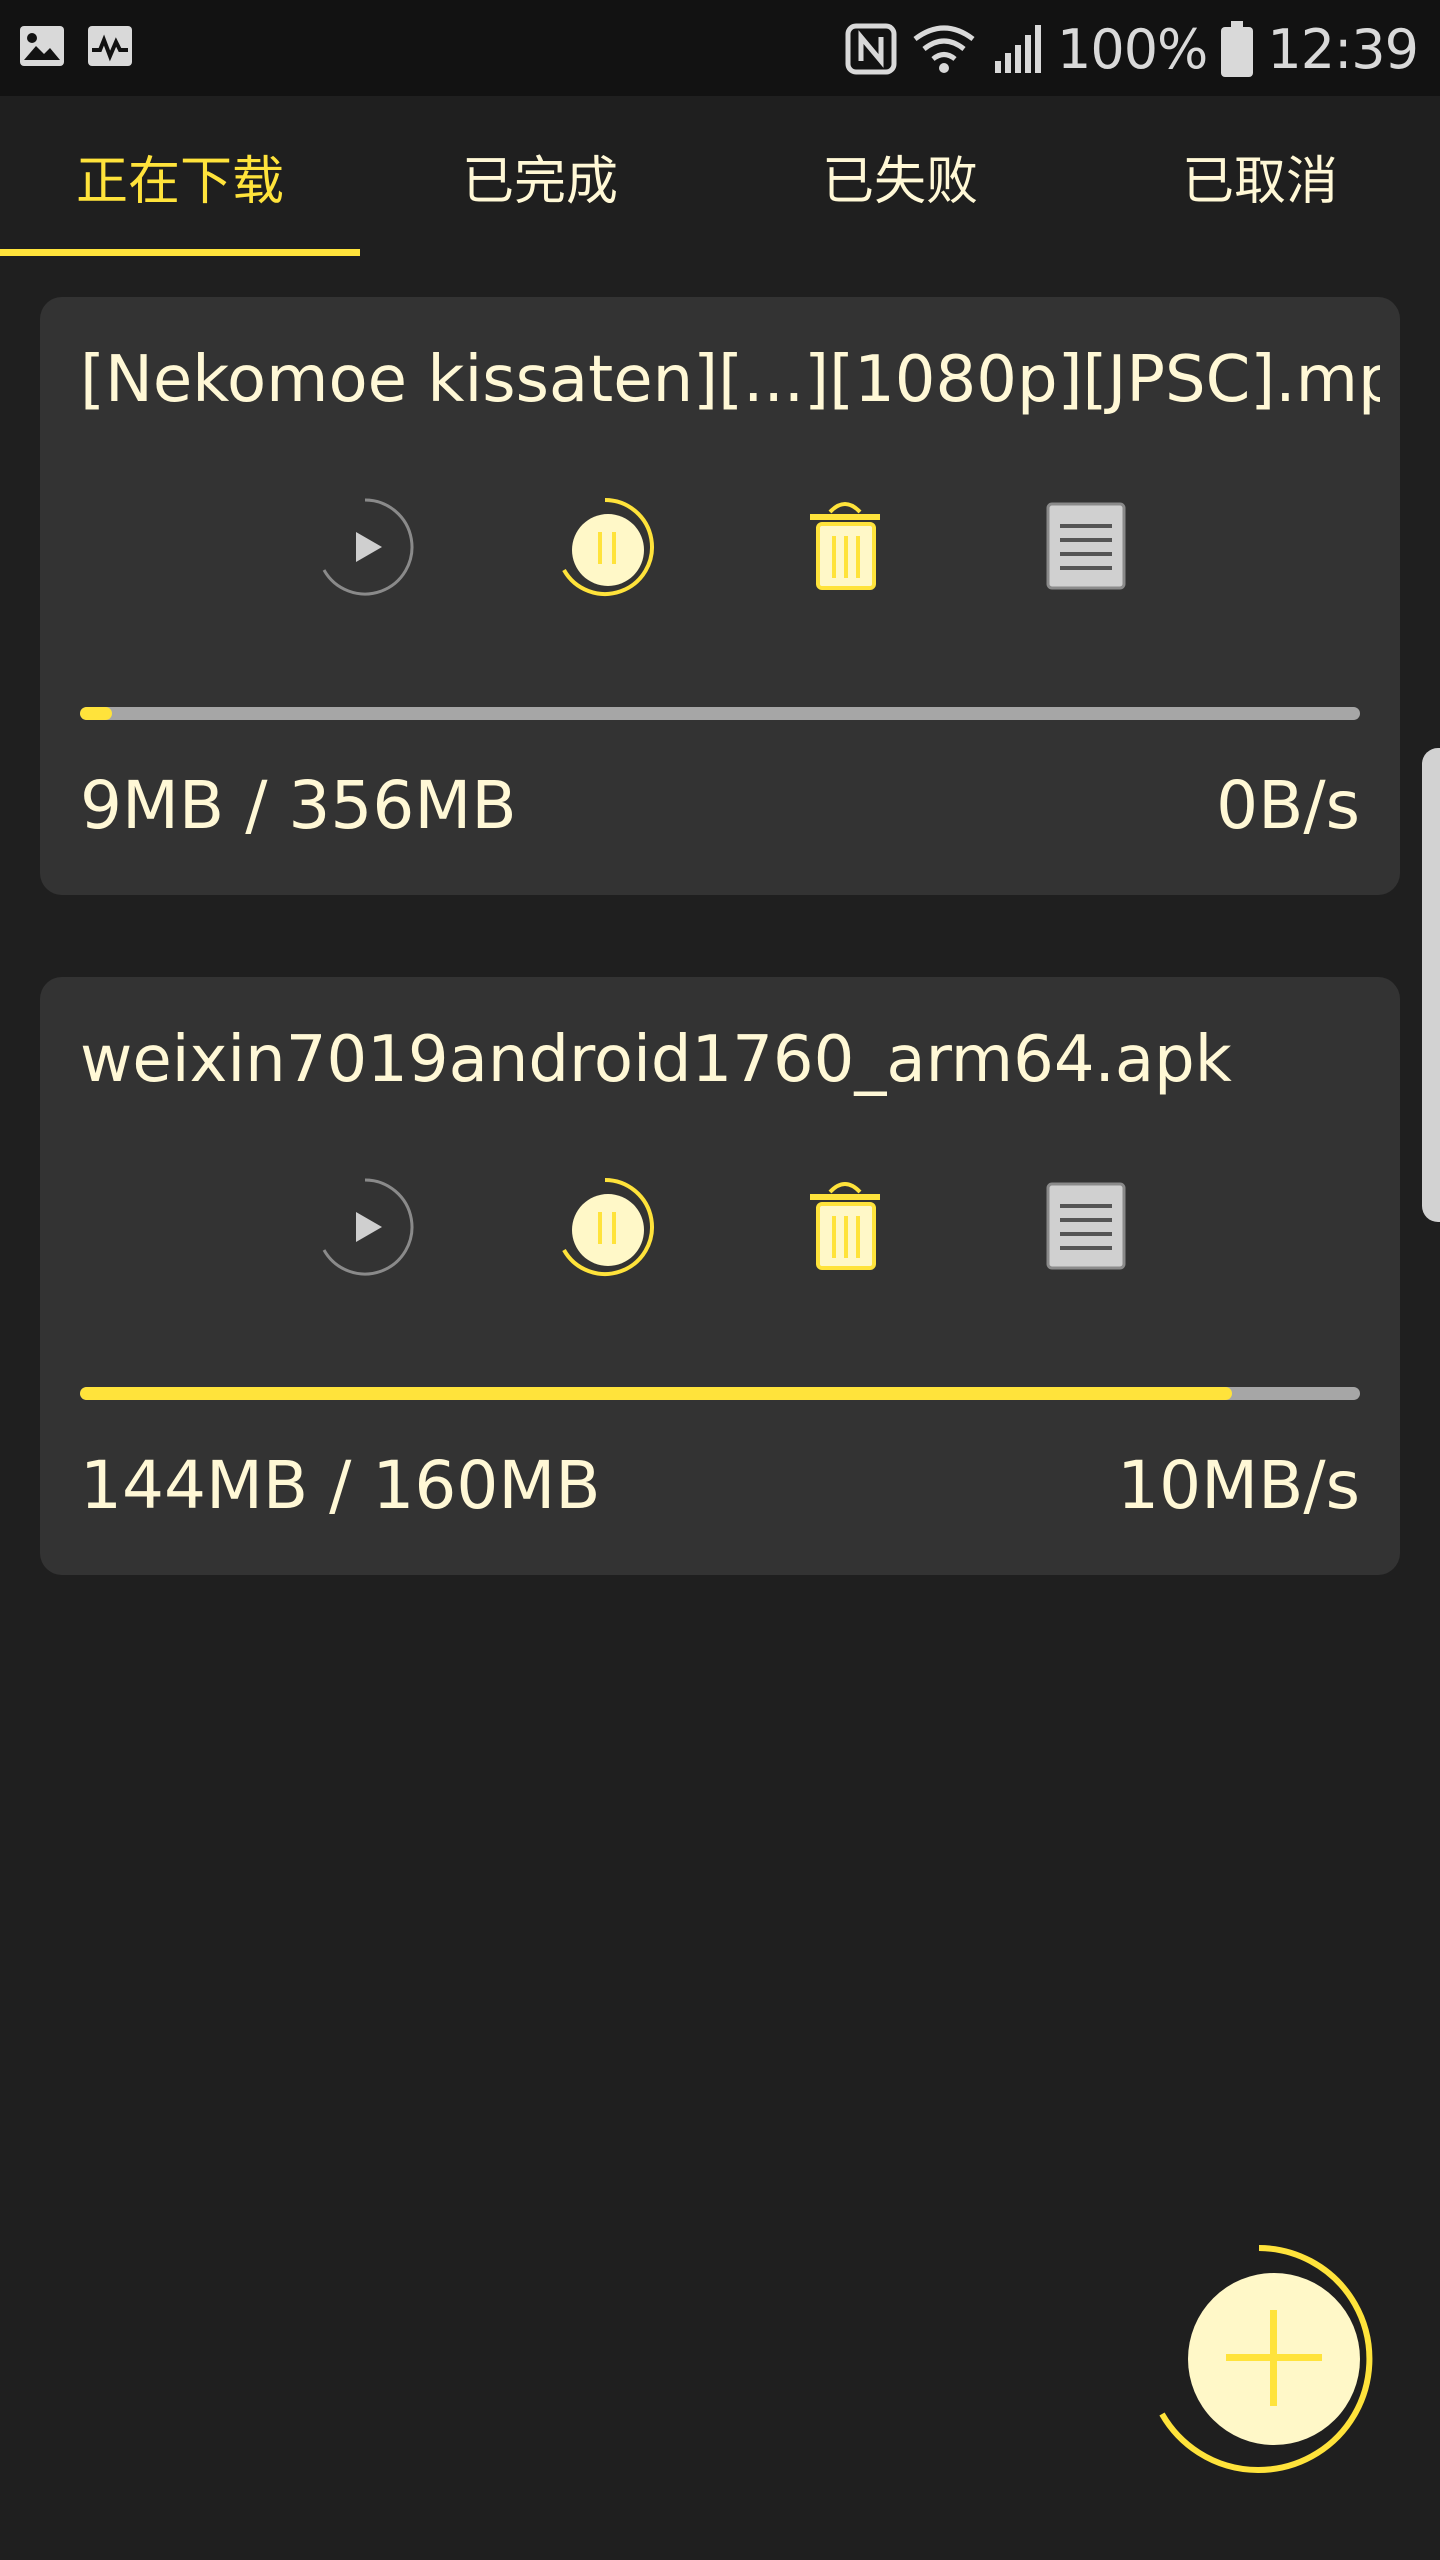  I want to click on download-size: 9MB / 356MB, so click(298, 805).